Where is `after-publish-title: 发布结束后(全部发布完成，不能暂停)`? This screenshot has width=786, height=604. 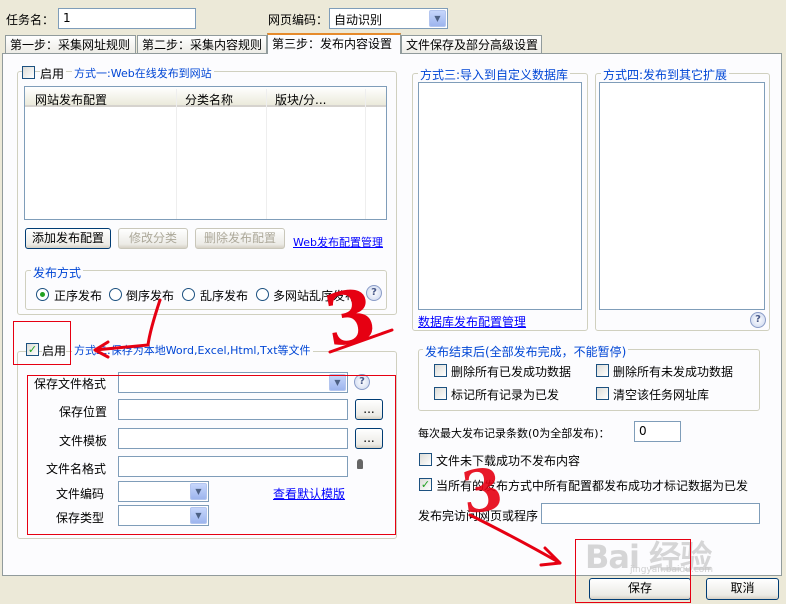 after-publish-title: 发布结束后(全部发布完成，不能暂停) is located at coordinates (526, 351).